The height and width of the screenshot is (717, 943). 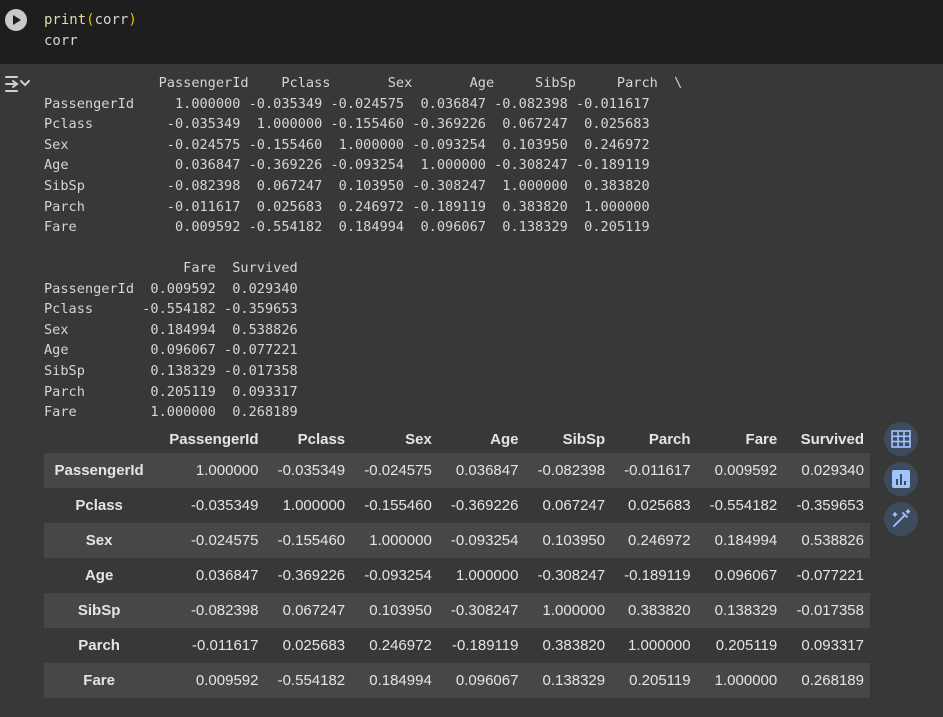 What do you see at coordinates (418, 439) in the screenshot?
I see `column-header: Sex` at bounding box center [418, 439].